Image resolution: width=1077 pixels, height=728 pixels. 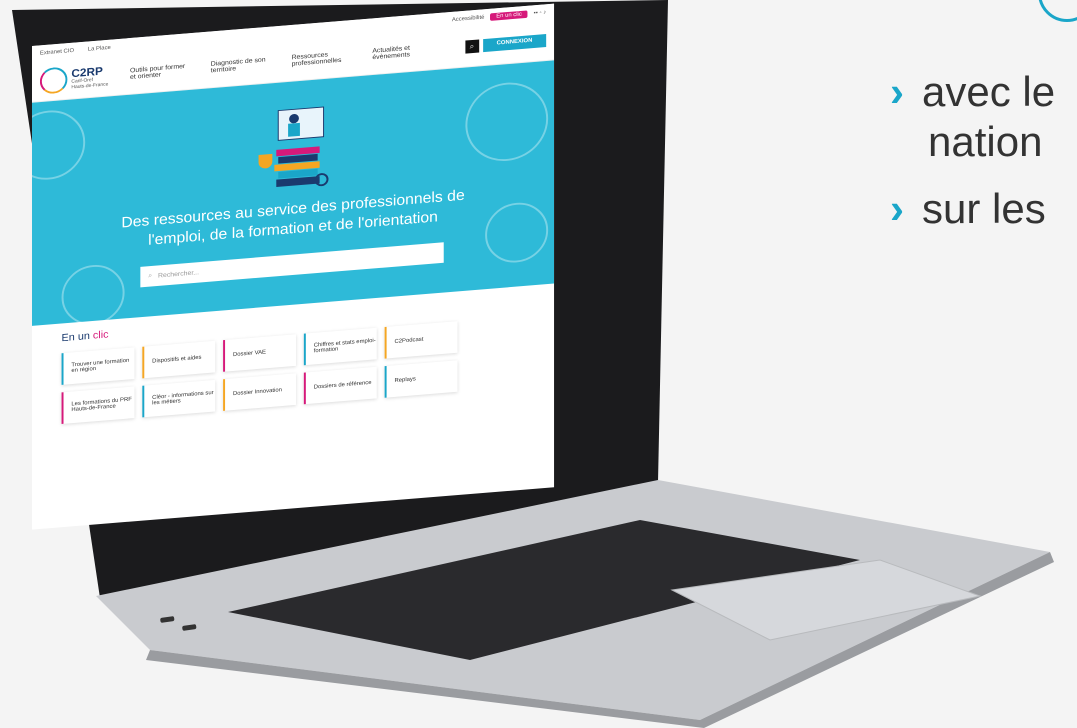 I want to click on login-button: CONNEXION, so click(x=514, y=43).